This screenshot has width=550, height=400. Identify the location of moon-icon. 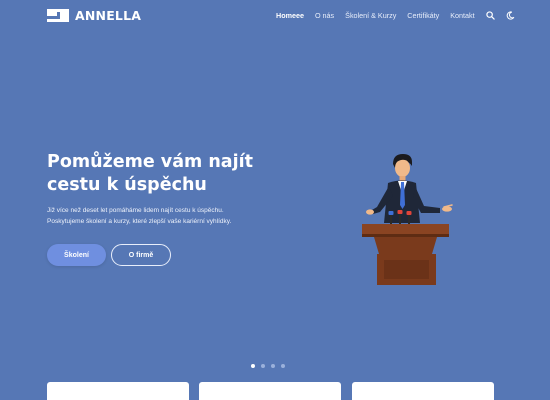
(510, 15).